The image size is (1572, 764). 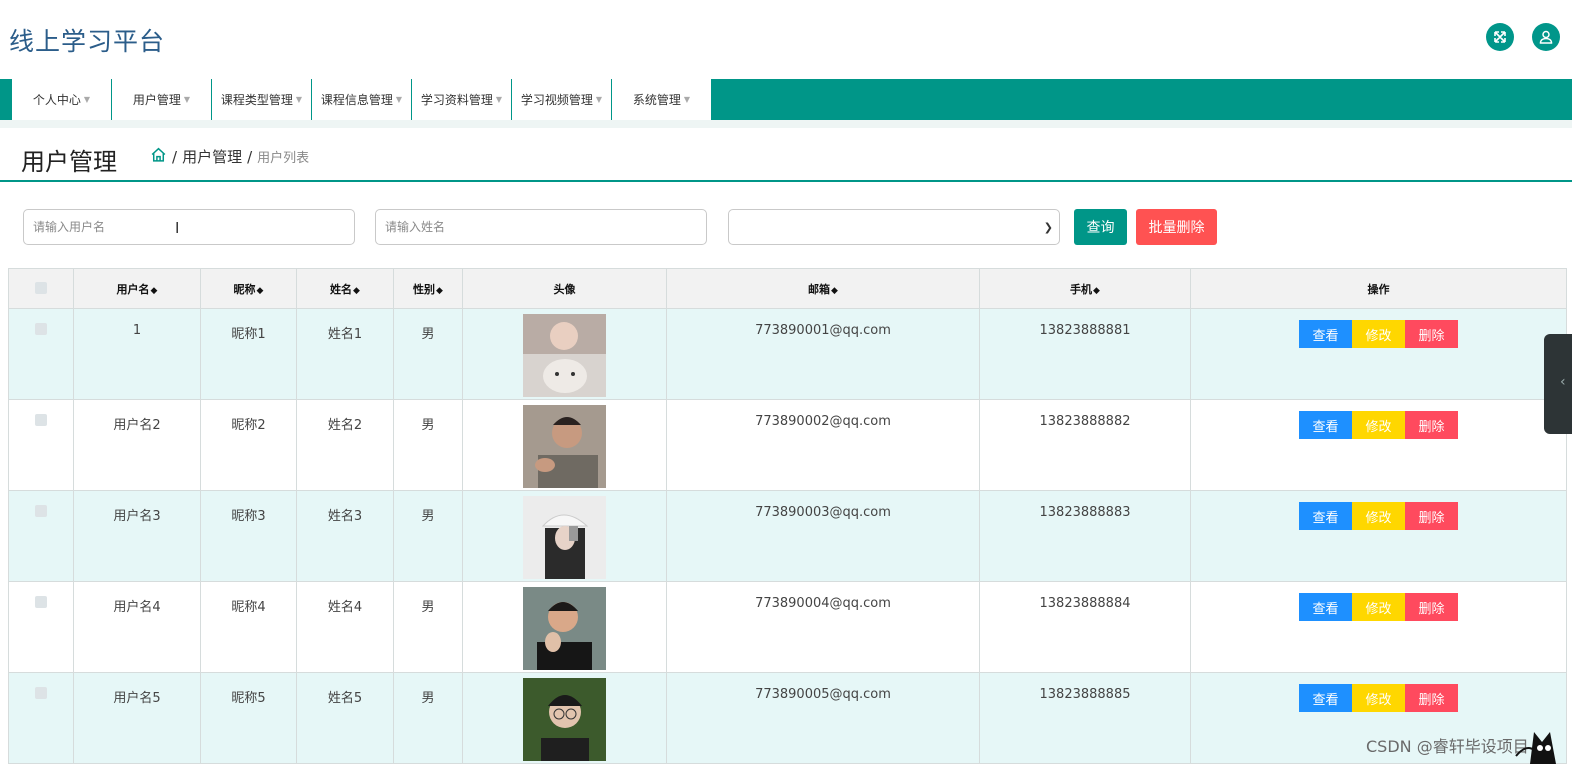 I want to click on cell-username: 用户名2, so click(x=137, y=445).